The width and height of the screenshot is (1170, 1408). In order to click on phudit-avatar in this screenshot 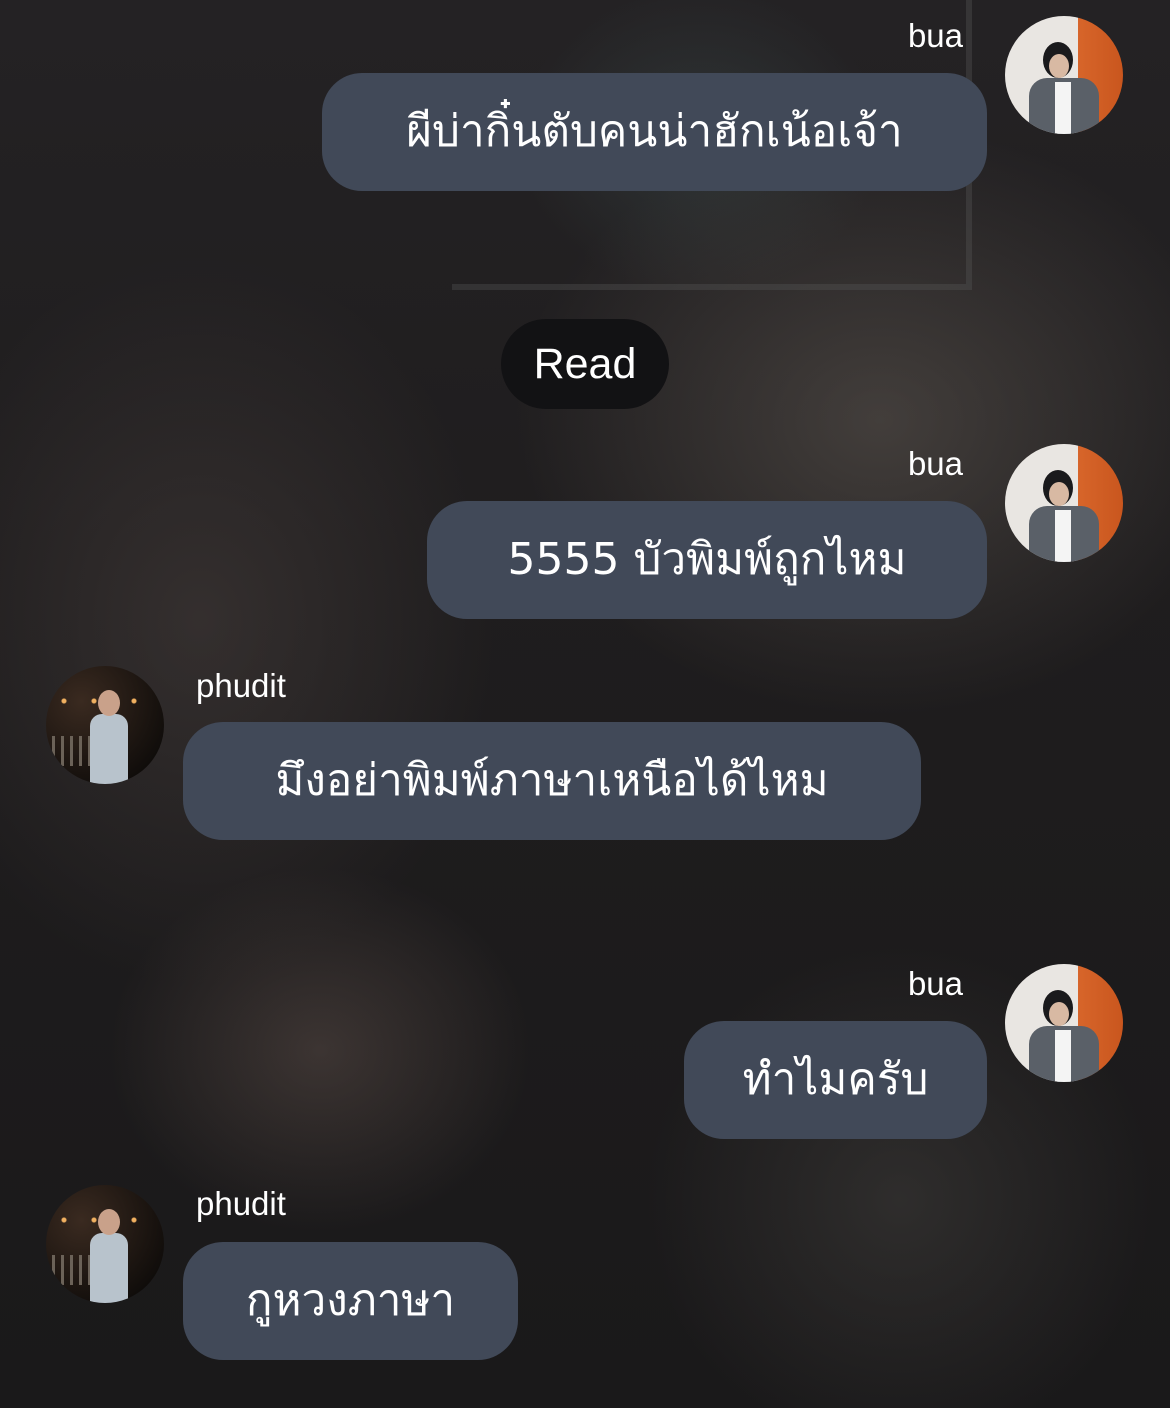, I will do `click(105, 1244)`.